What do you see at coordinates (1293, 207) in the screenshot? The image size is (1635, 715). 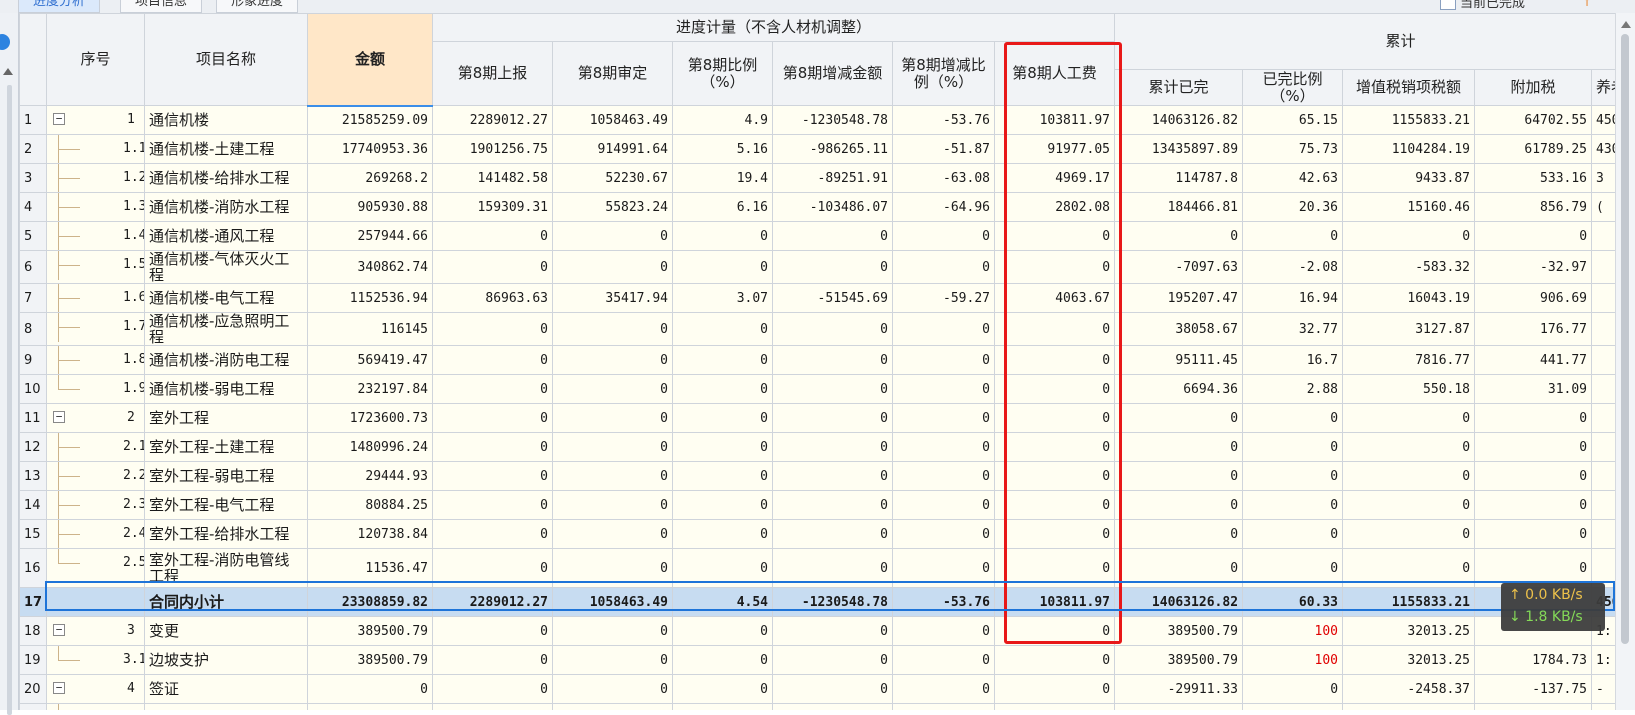 I see `done-ratio-cell: 20.36` at bounding box center [1293, 207].